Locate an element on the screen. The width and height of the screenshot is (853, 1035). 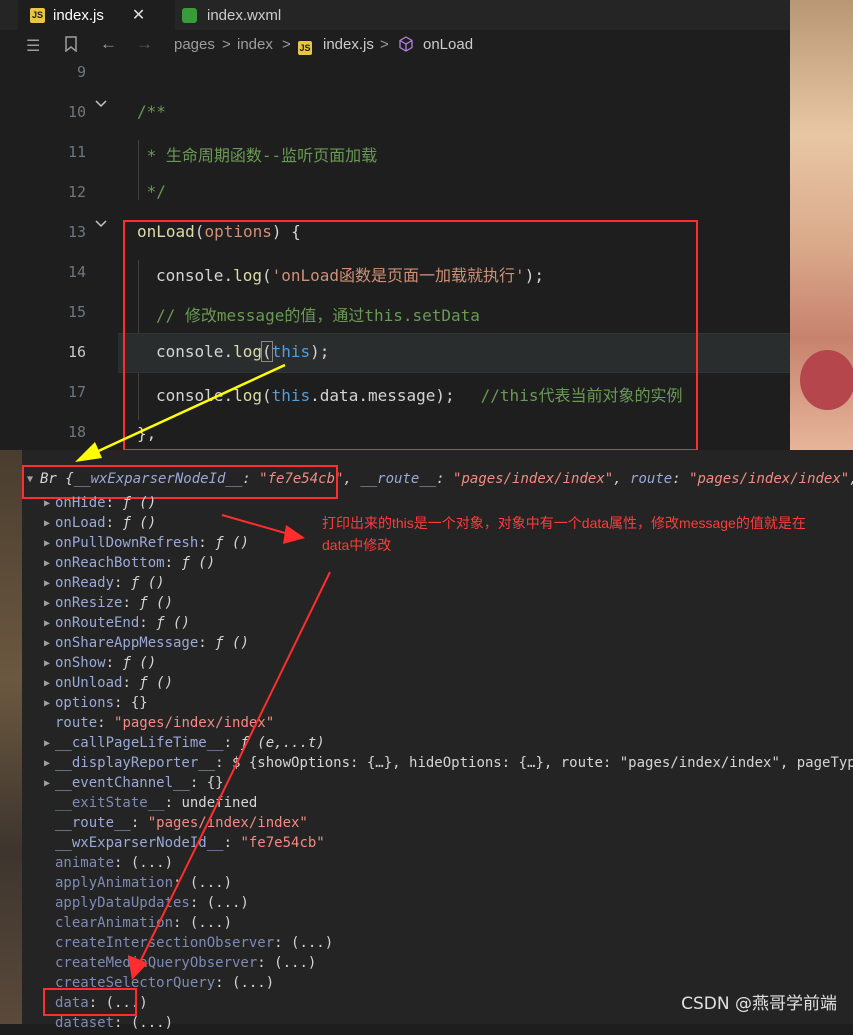
console-key: onUnload is located at coordinates (89, 683).